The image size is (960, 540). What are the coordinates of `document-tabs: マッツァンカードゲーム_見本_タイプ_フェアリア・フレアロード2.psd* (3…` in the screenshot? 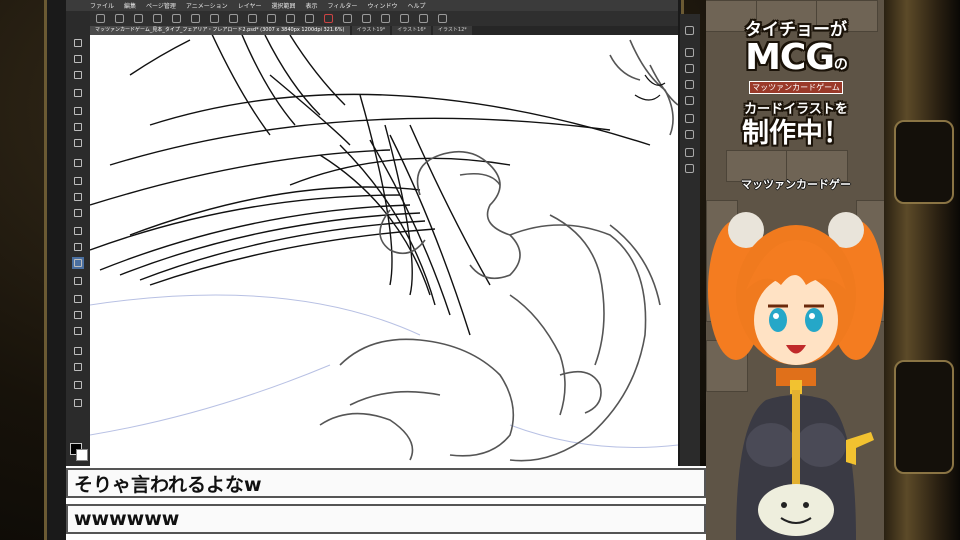 It's located at (384, 30).